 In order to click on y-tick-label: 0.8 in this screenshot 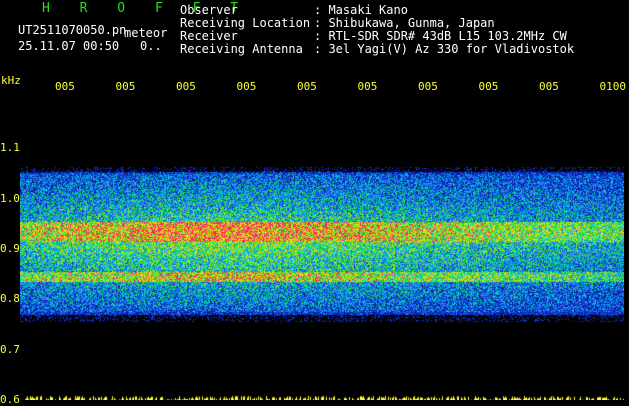, I will do `click(10, 299)`.